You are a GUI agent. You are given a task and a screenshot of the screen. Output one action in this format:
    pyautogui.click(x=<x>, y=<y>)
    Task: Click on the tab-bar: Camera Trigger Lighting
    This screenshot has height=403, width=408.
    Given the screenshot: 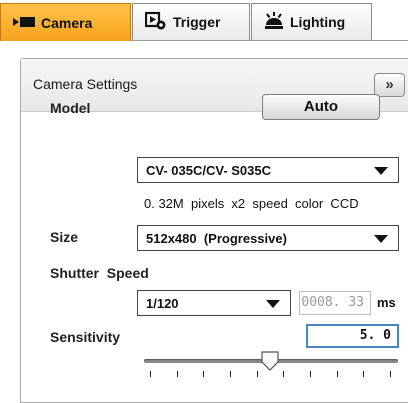 What is the action you would take?
    pyautogui.click(x=204, y=20)
    